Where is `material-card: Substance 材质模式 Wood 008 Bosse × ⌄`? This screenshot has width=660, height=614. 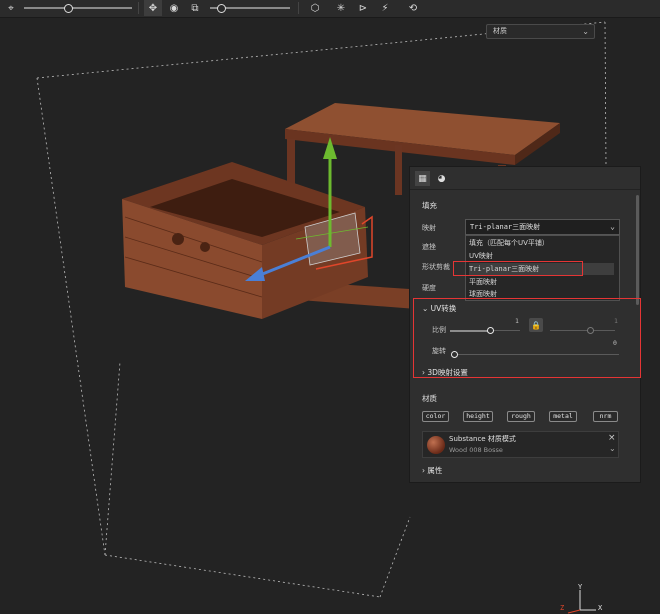
material-card: Substance 材质模式 Wood 008 Bosse × ⌄ is located at coordinates (520, 444).